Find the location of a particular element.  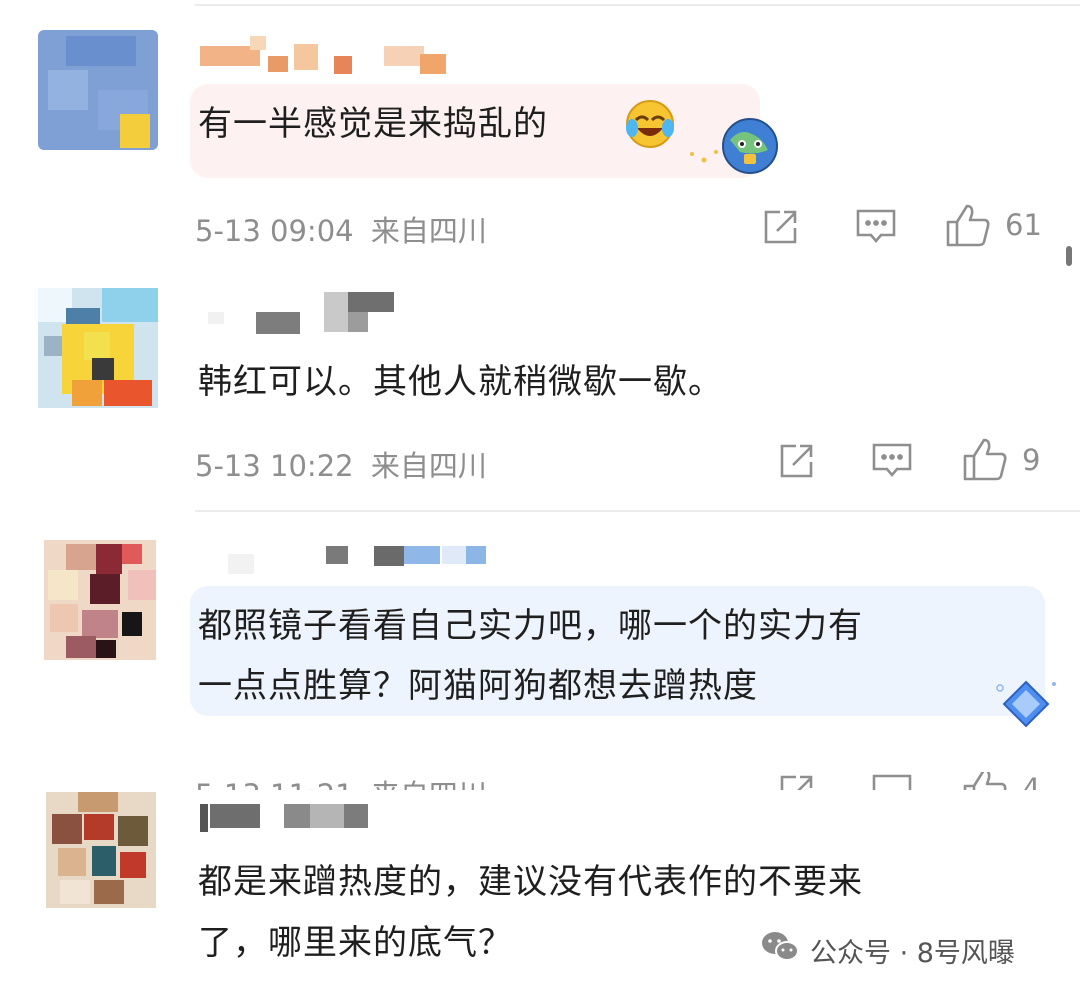

like-count: 9 is located at coordinates (1031, 460).